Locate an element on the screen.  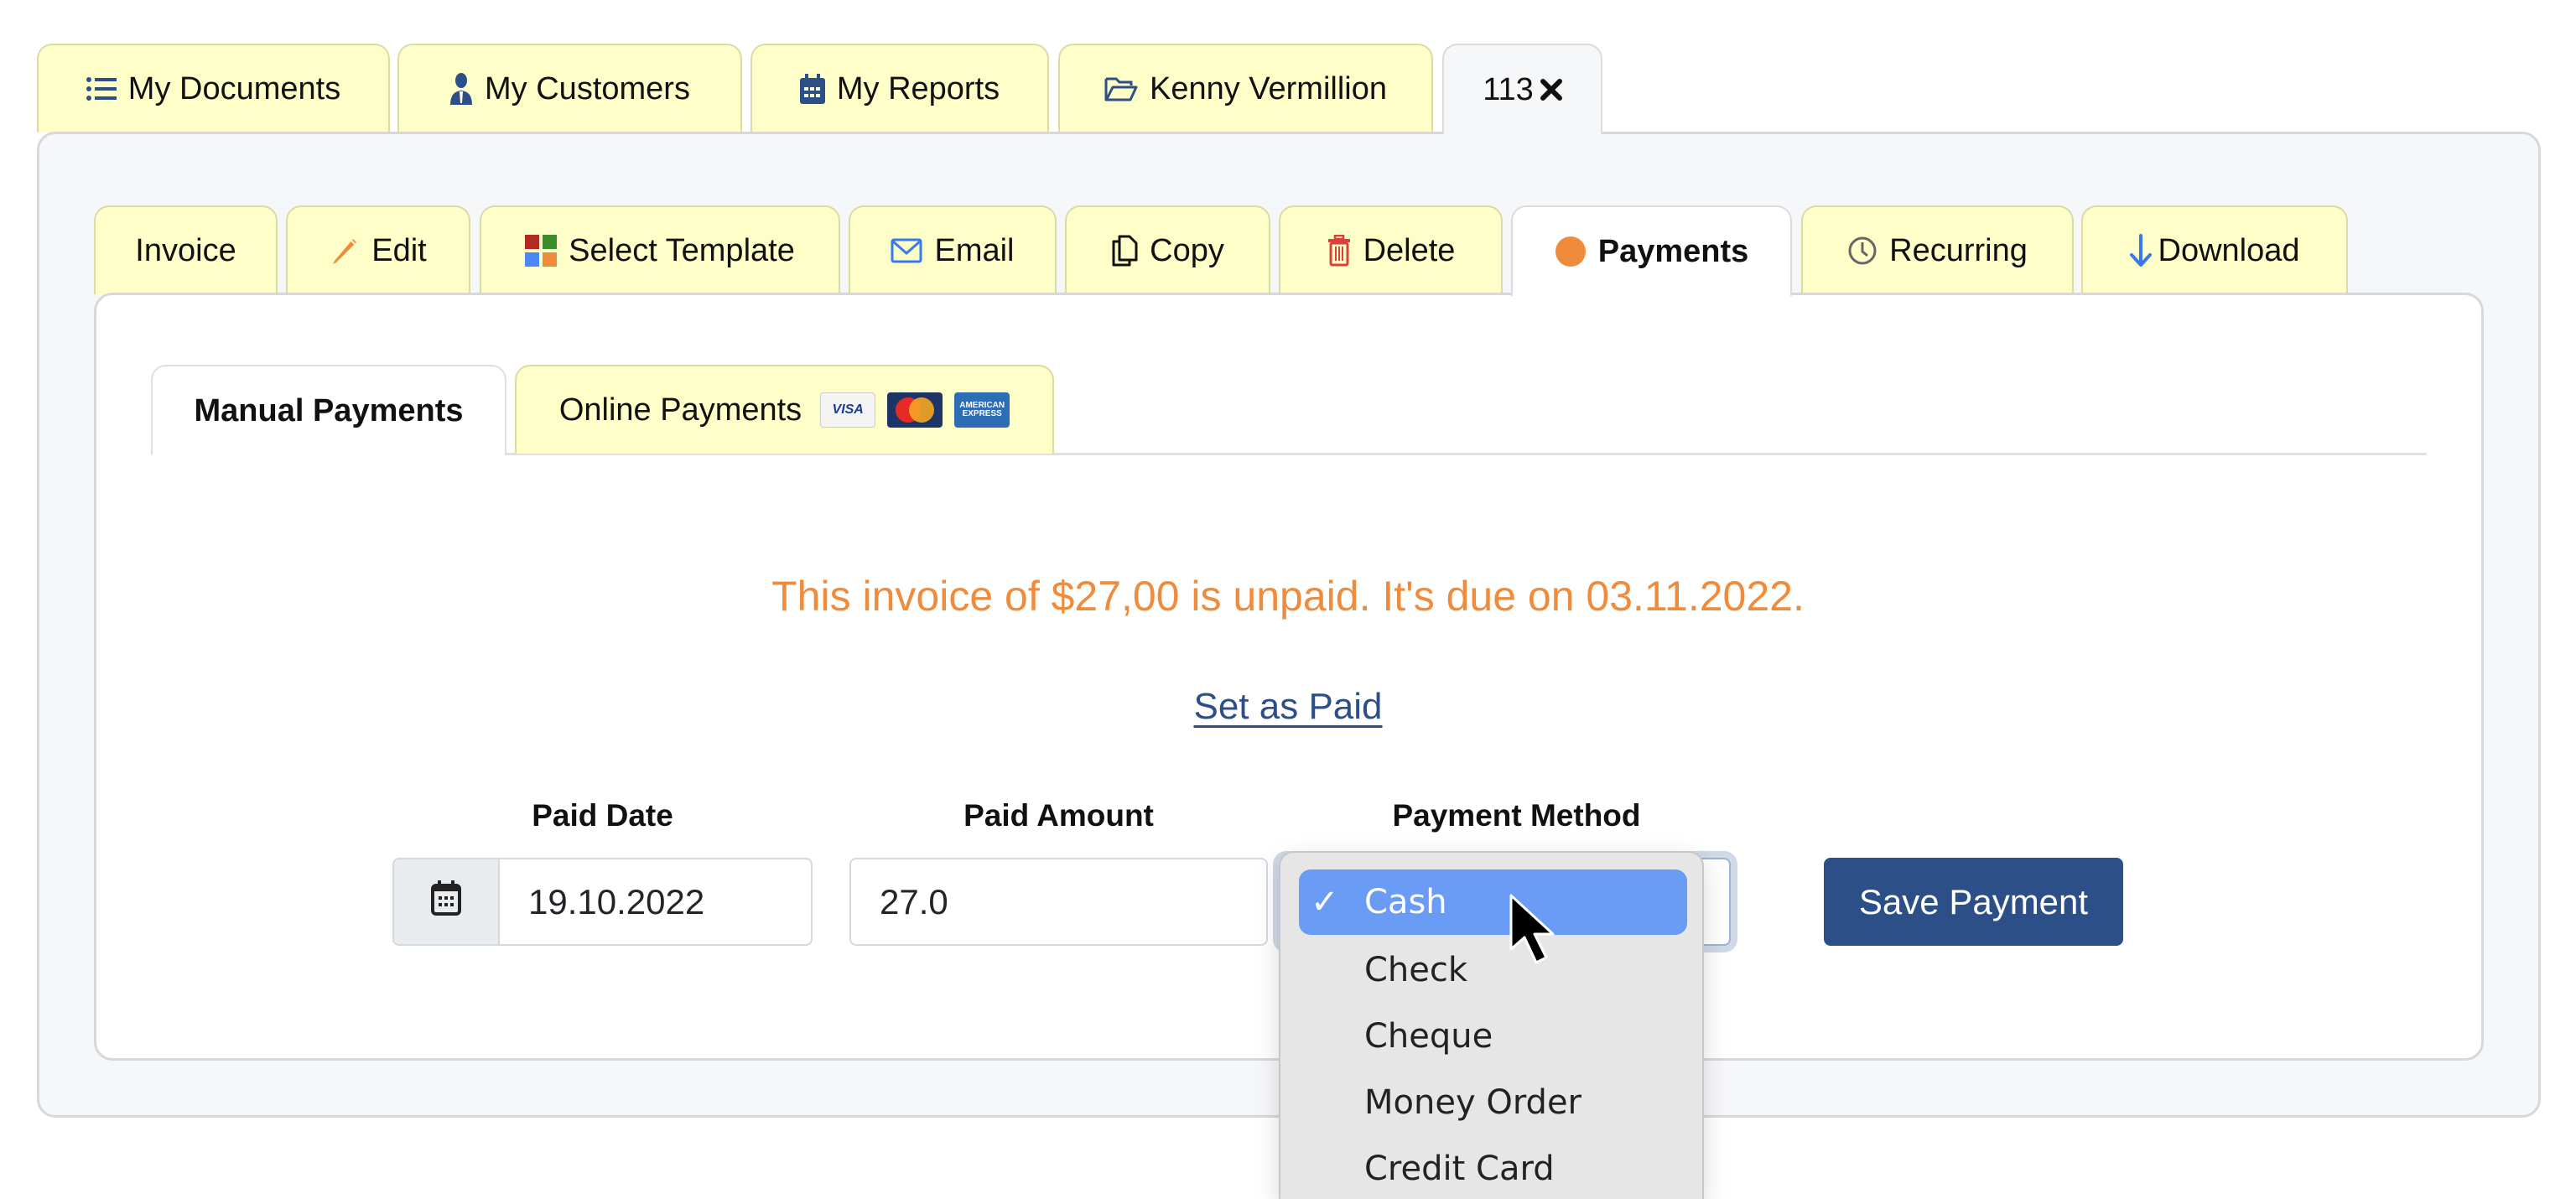
checkmark-icon: ✓ is located at coordinates (1325, 902).